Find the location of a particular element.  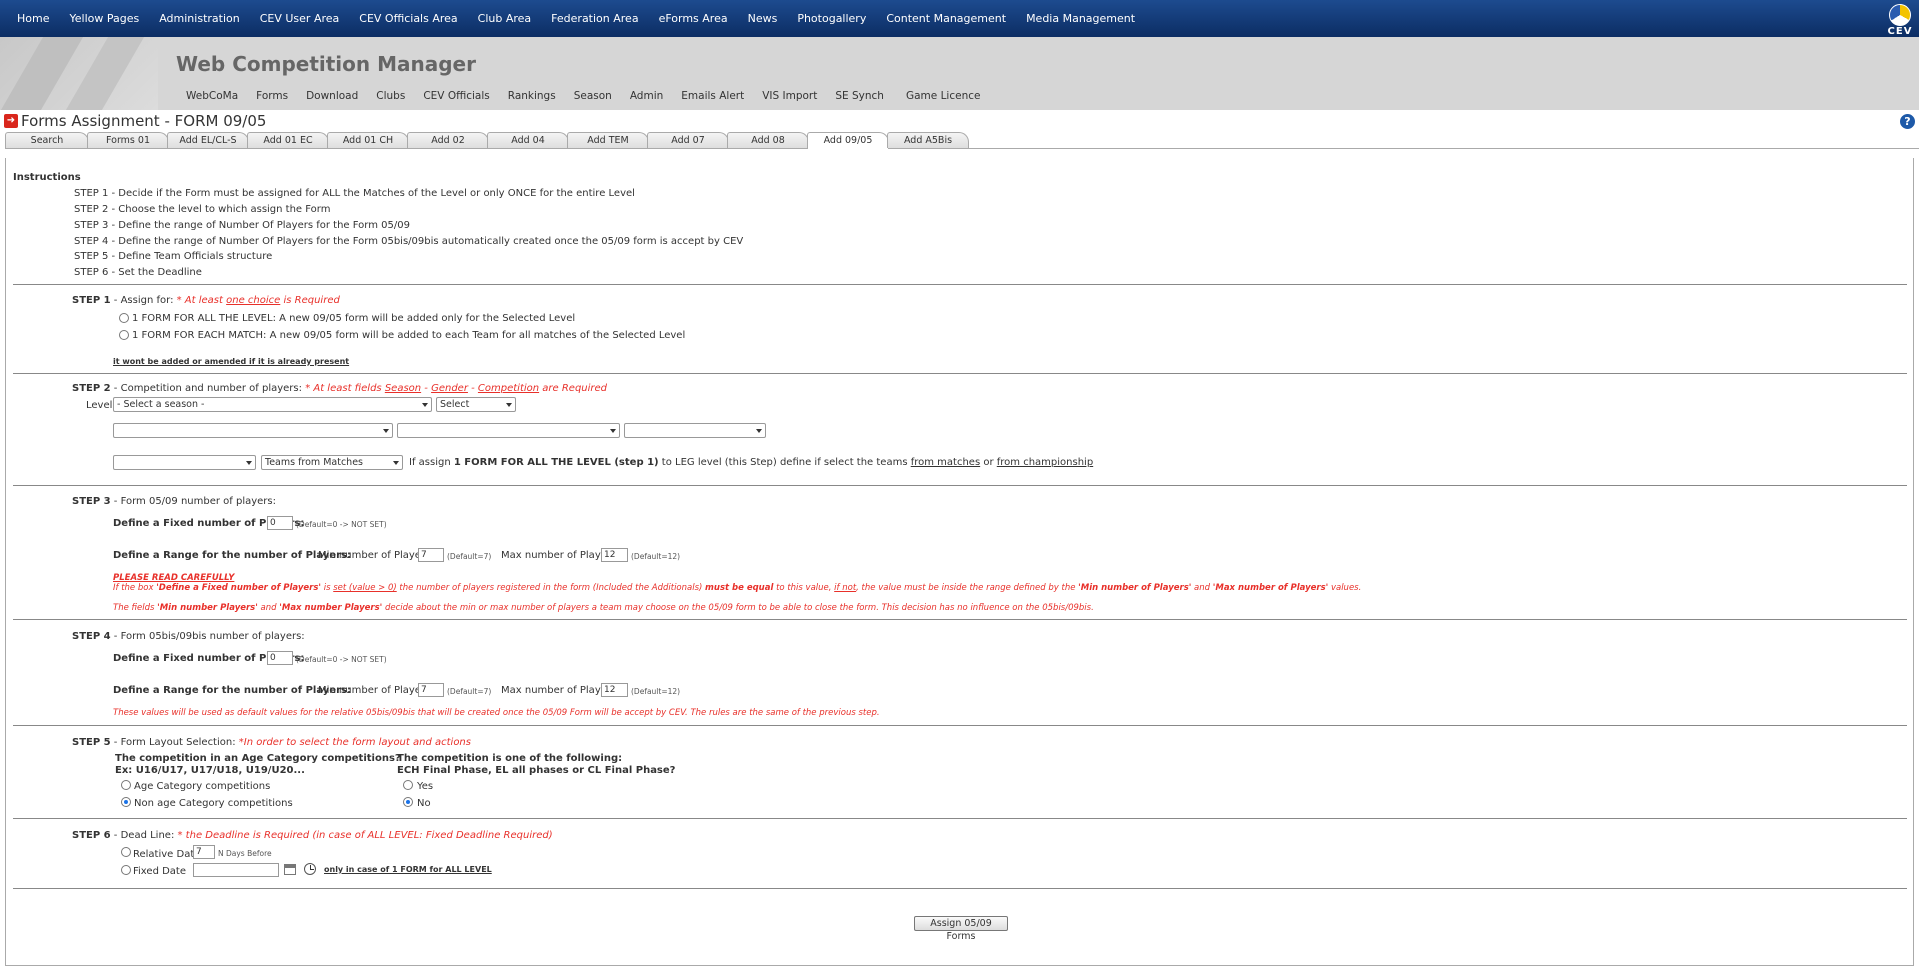

tab-add-08: Add 08 is located at coordinates (768, 140).